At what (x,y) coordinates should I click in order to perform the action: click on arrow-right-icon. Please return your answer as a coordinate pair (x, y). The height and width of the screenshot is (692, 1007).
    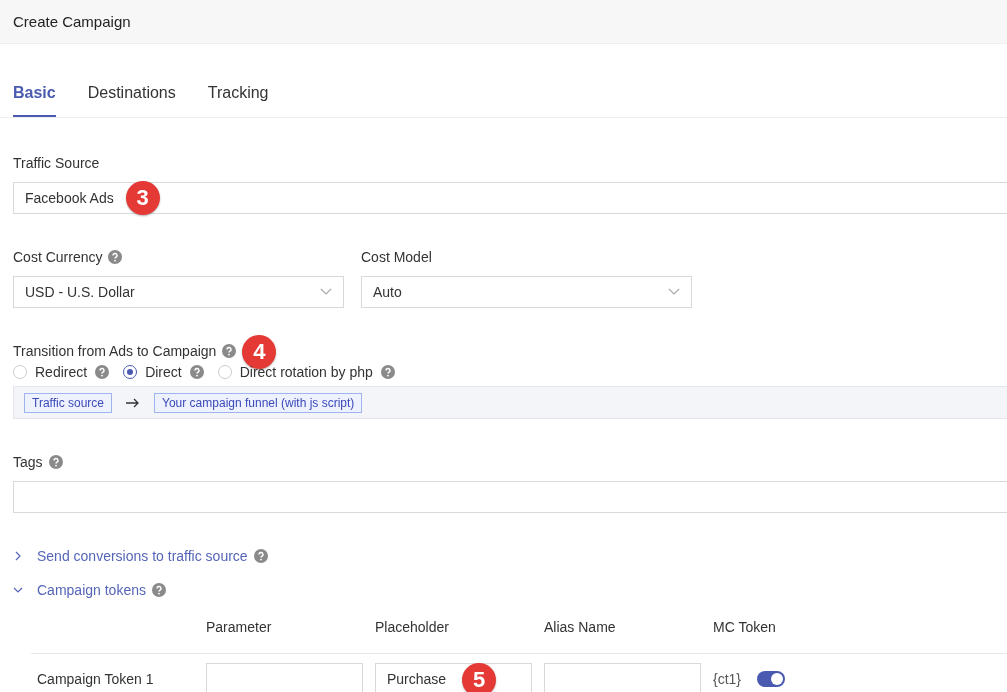
    Looking at the image, I should click on (133, 402).